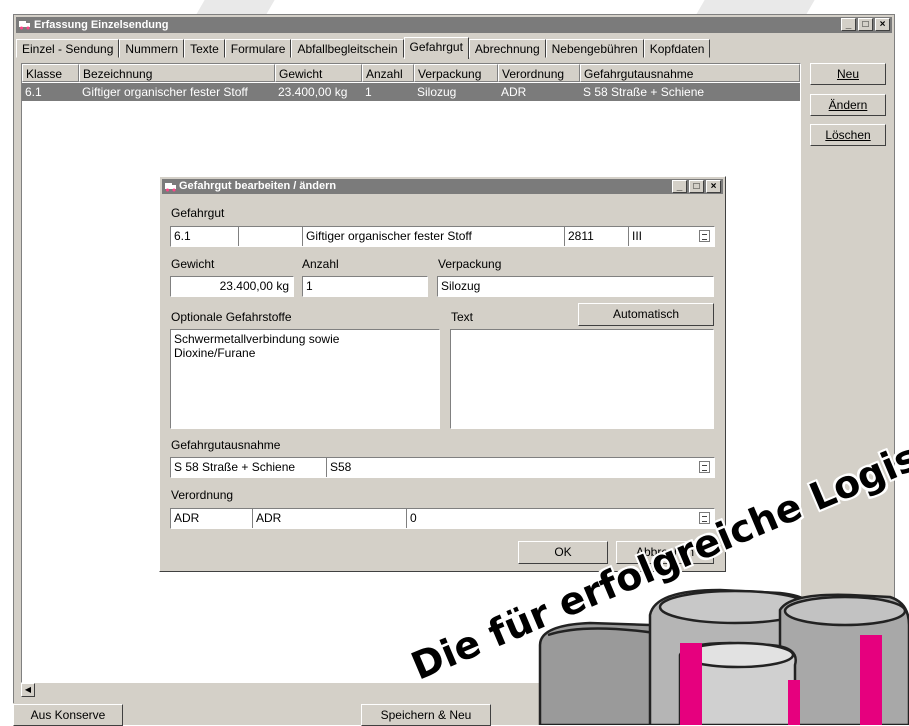 The height and width of the screenshot is (726, 909). Describe the element at coordinates (320, 264) in the screenshot. I see `anzahl-label: Anzahl` at that location.